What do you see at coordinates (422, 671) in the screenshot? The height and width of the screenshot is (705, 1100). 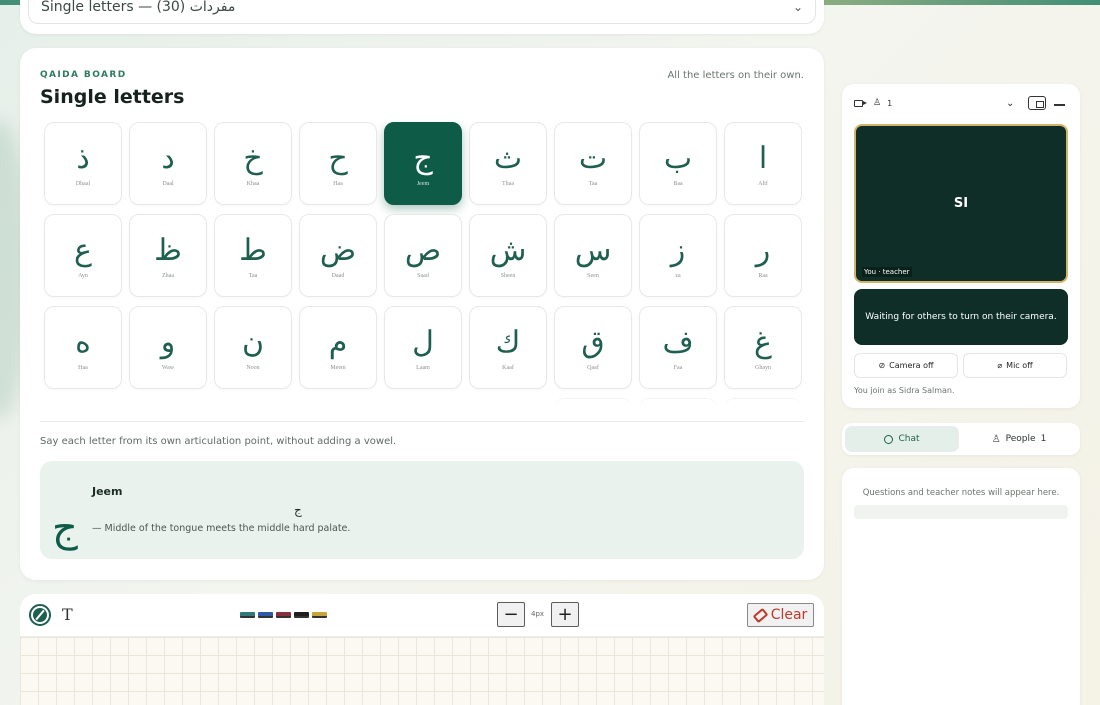 I see `drawing-canvas` at bounding box center [422, 671].